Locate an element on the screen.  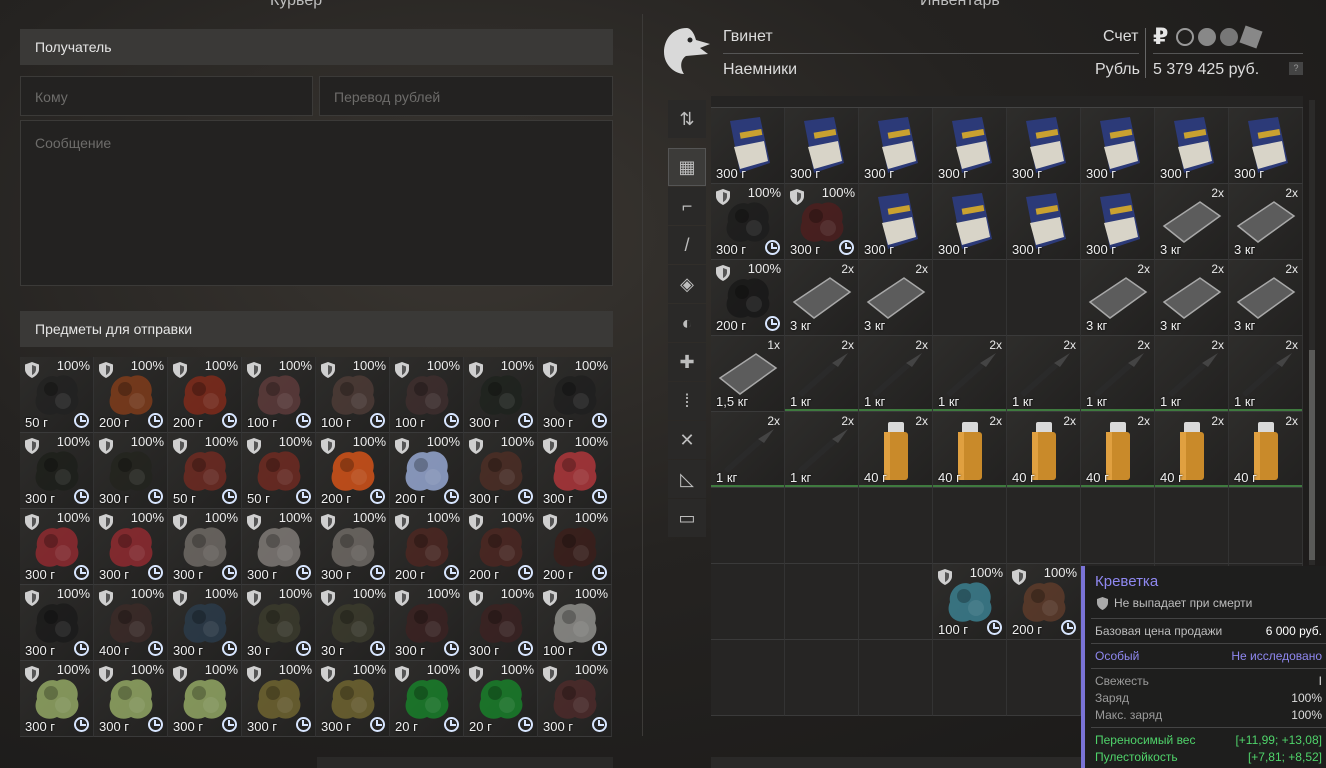
ruble-transfer-input: Перевод рублей is located at coordinates (466, 96).